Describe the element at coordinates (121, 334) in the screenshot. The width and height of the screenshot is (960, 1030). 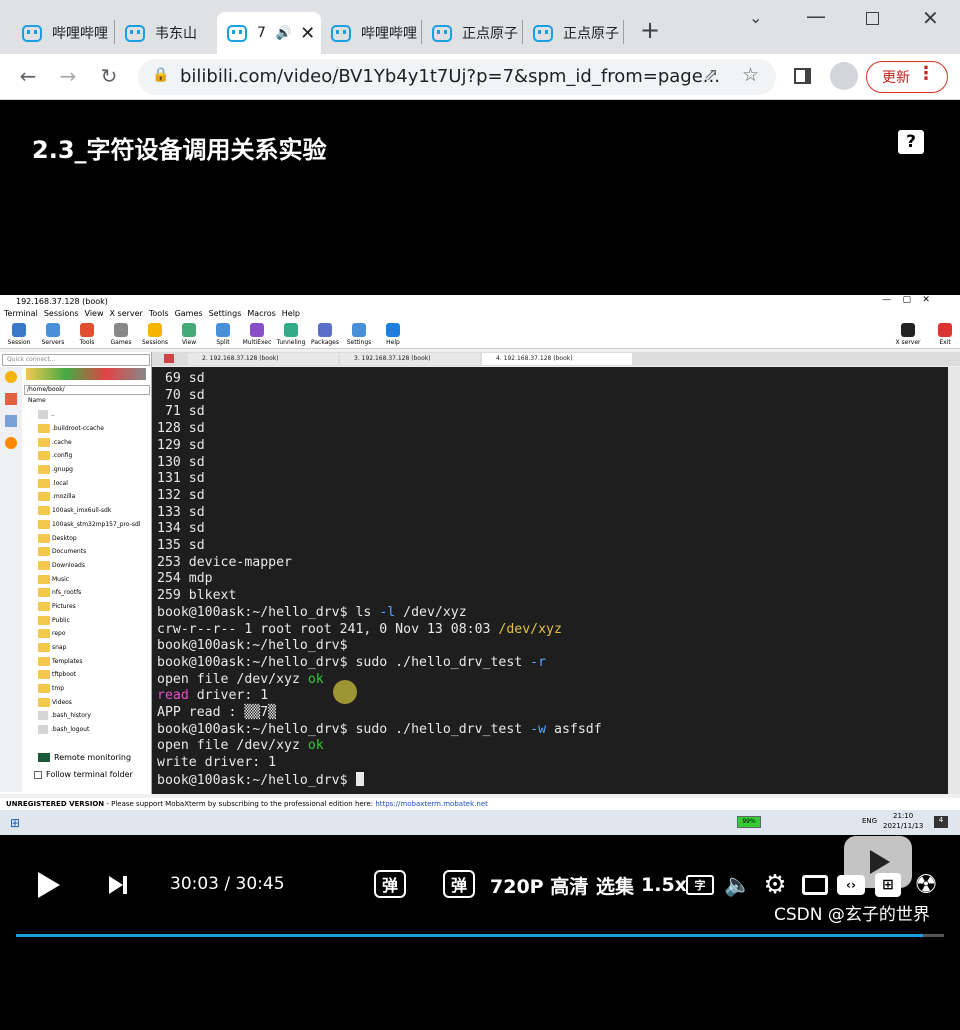
I see `moba-tool-games: Games` at that location.